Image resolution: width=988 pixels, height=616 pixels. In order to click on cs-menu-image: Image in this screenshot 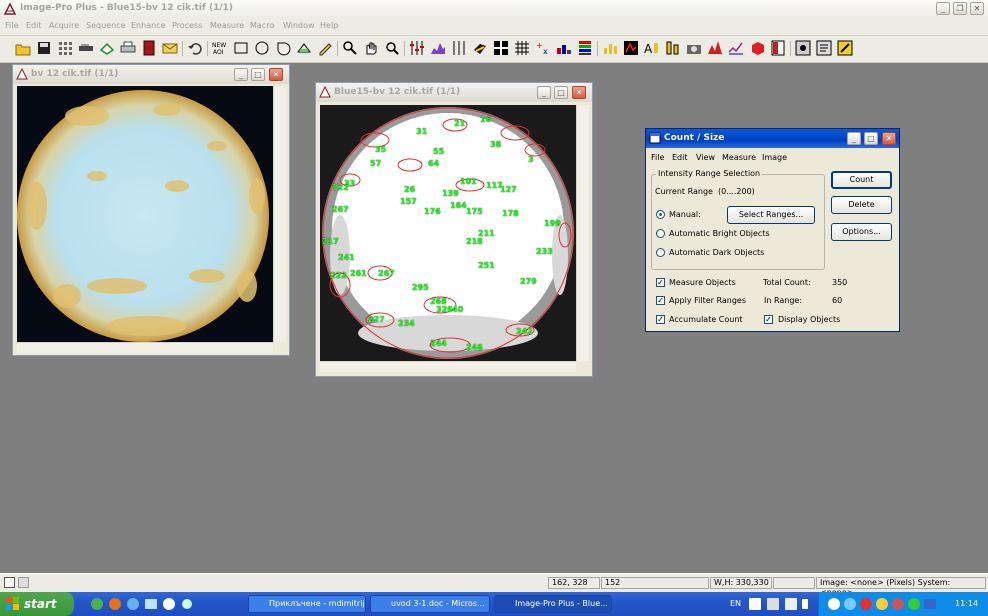, I will do `click(774, 157)`.